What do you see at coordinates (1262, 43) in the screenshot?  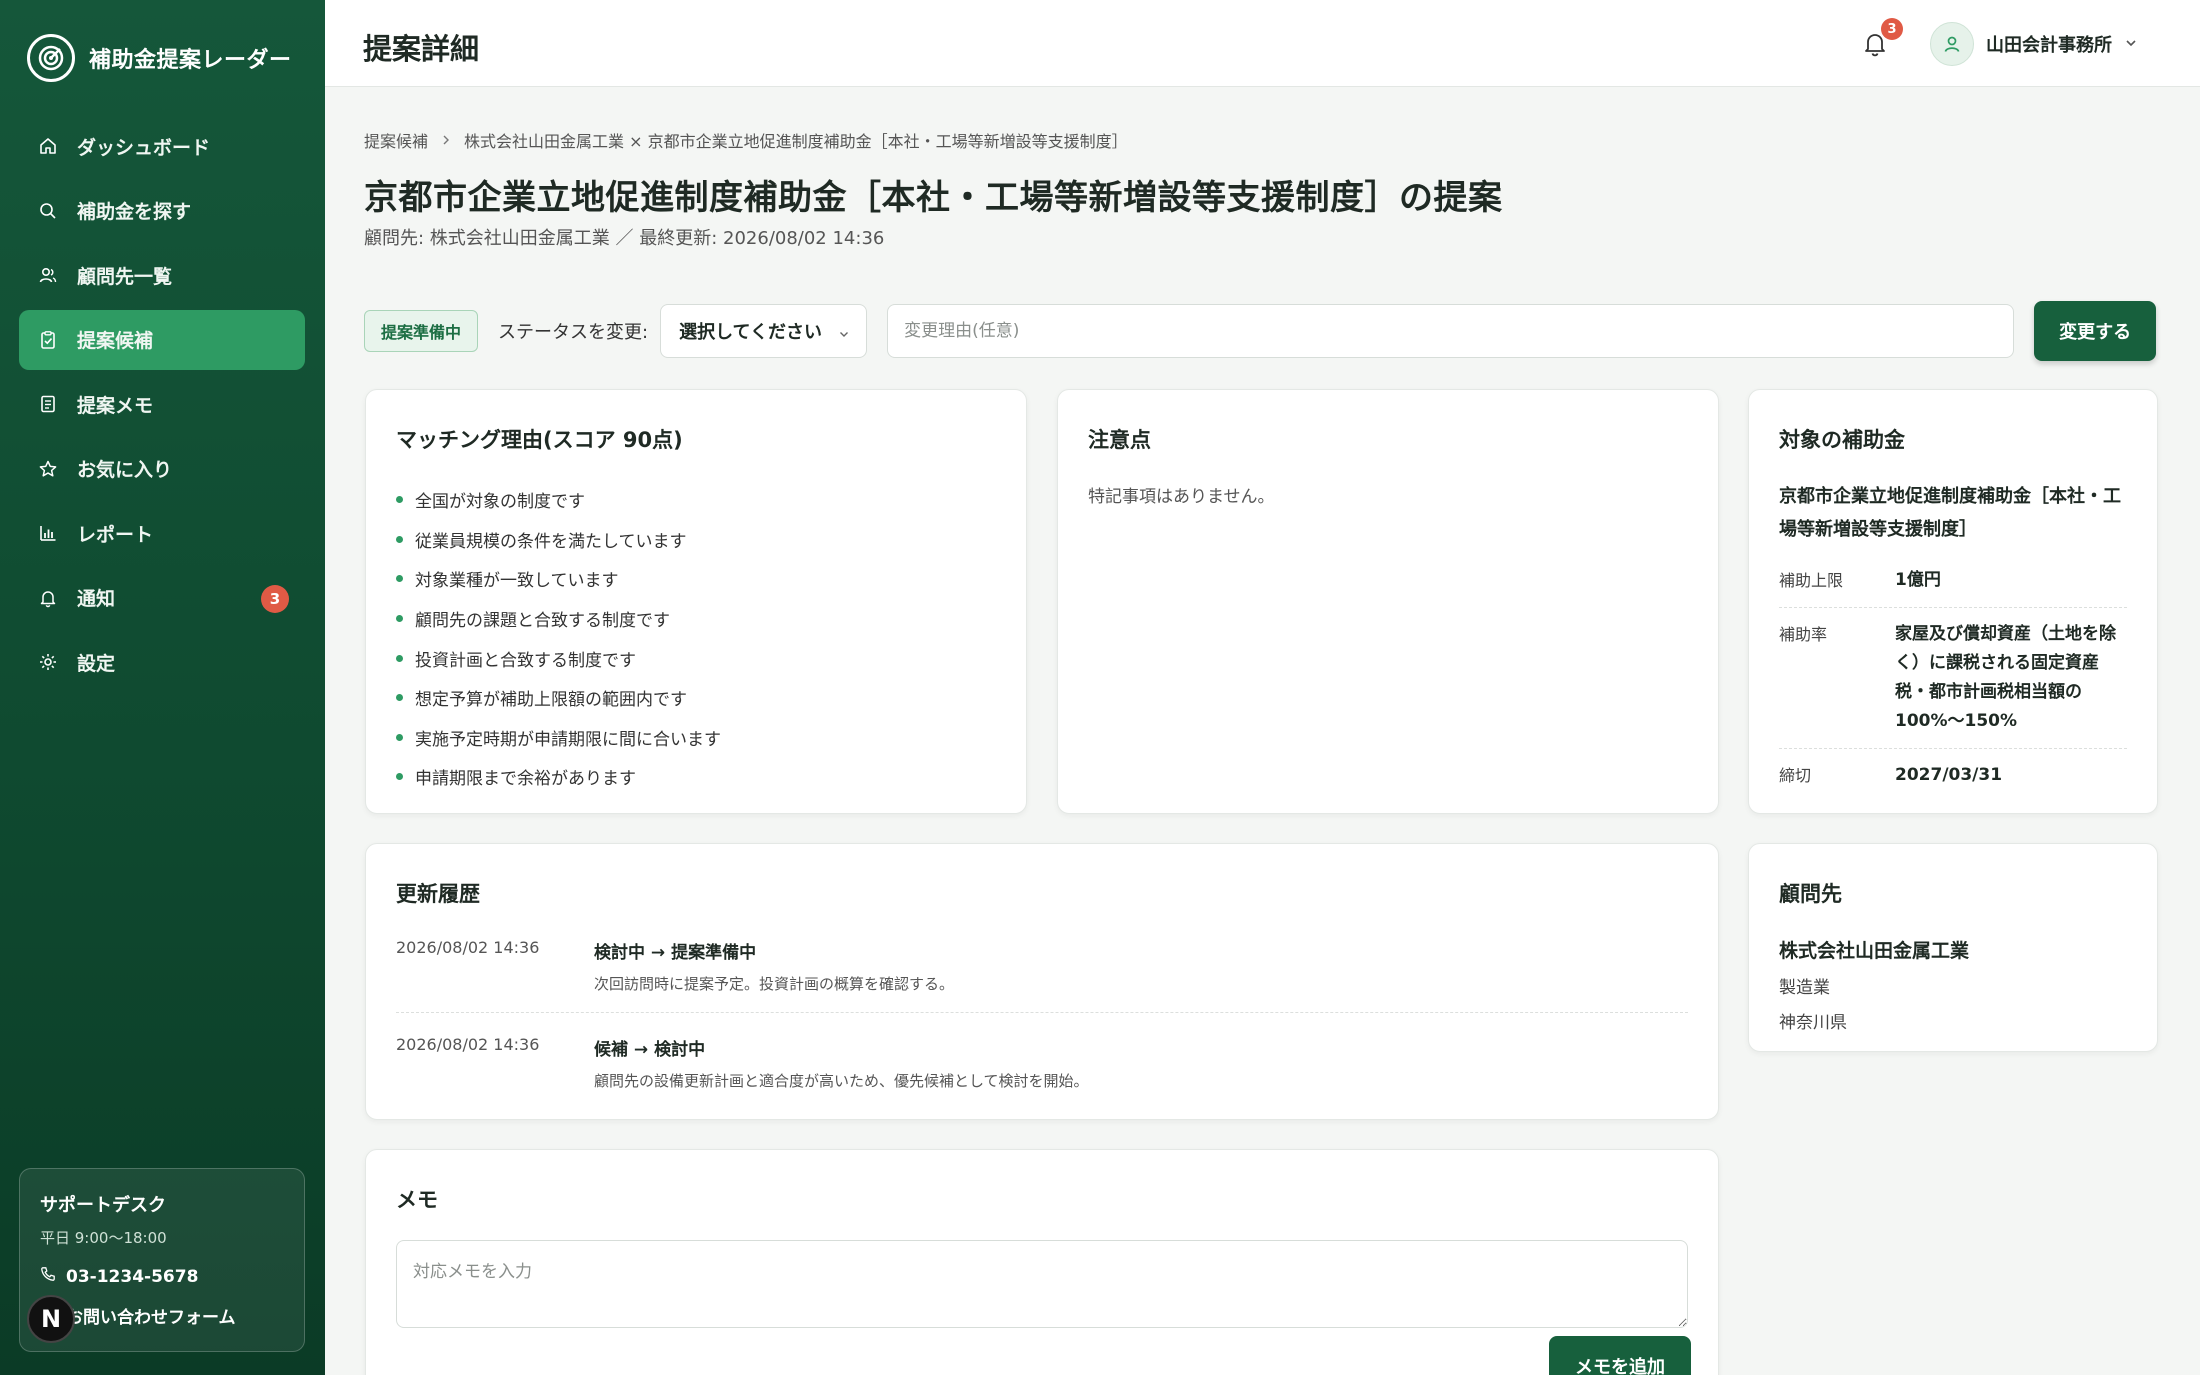 I see `topbar: 提案詳細 3 山田会計事務所` at bounding box center [1262, 43].